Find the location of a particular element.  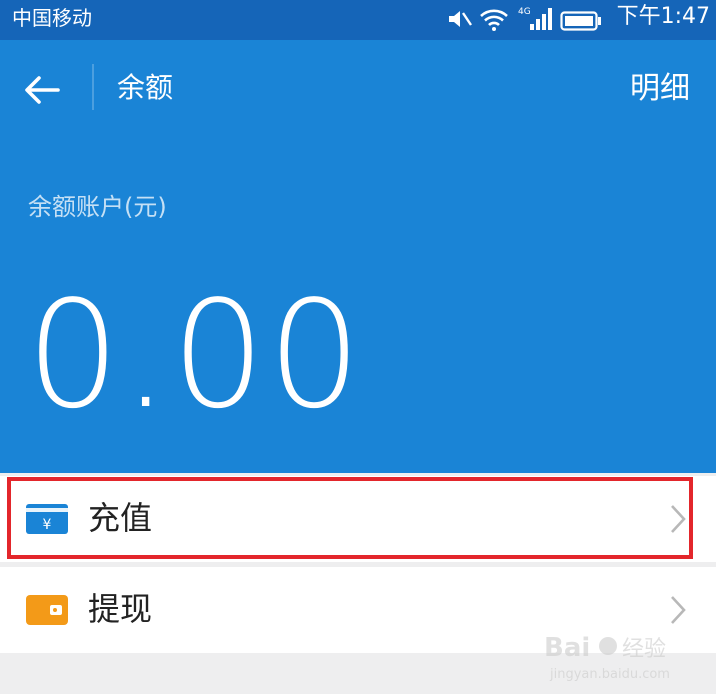

status-bar: 中国移动 4G 下午1:47 is located at coordinates (358, 20).